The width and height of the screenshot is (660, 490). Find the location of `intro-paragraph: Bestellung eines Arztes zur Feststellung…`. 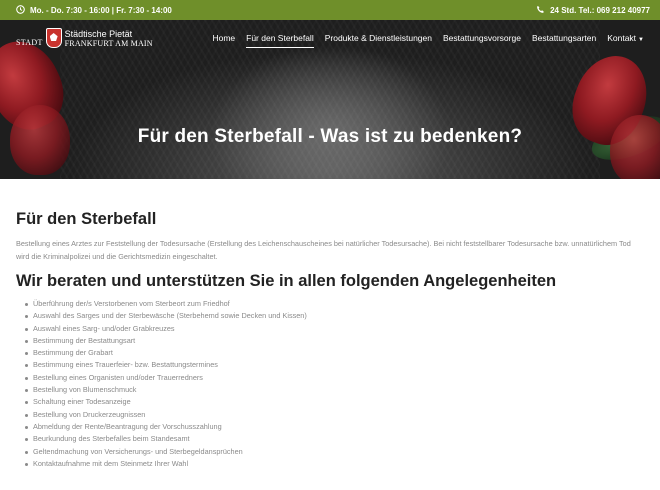

intro-paragraph: Bestellung eines Arztes zur Feststellung… is located at coordinates (323, 250).